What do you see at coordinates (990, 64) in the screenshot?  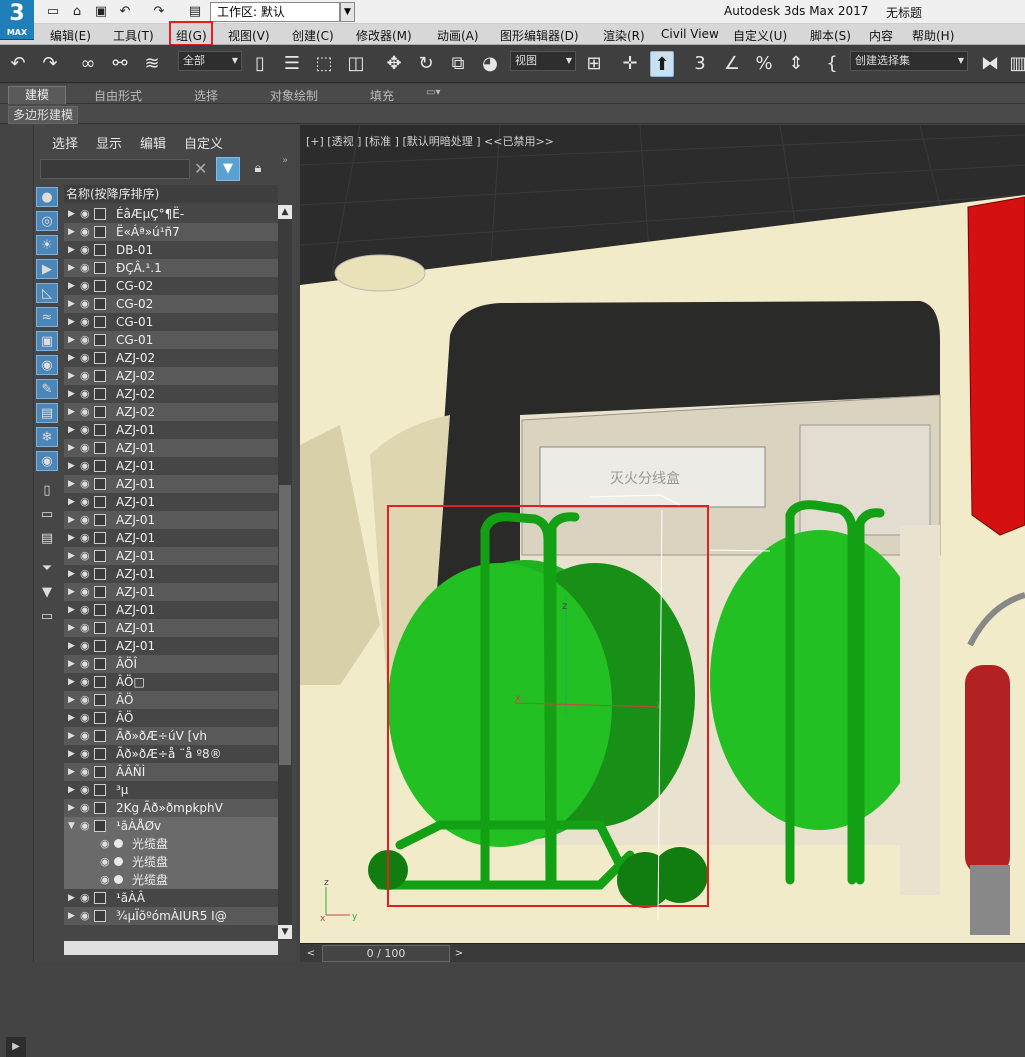 I see `mirror-icon: ⧓` at bounding box center [990, 64].